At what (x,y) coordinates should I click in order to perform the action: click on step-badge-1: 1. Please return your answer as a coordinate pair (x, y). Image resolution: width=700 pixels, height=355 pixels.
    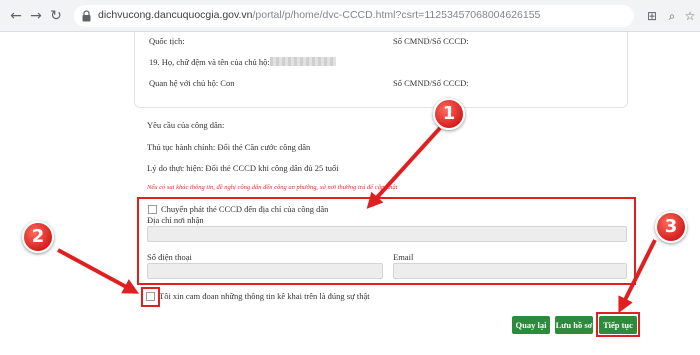
    Looking at the image, I should click on (449, 114).